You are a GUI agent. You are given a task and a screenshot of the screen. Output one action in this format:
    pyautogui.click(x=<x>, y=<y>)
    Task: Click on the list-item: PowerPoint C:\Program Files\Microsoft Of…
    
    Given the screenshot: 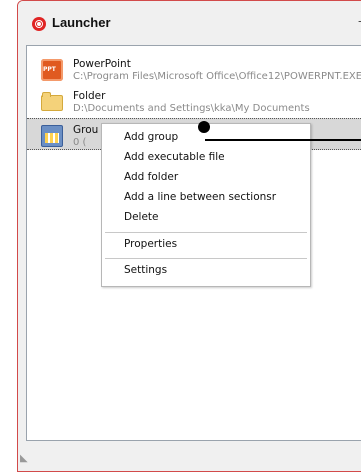 What is the action you would take?
    pyautogui.click(x=194, y=69)
    